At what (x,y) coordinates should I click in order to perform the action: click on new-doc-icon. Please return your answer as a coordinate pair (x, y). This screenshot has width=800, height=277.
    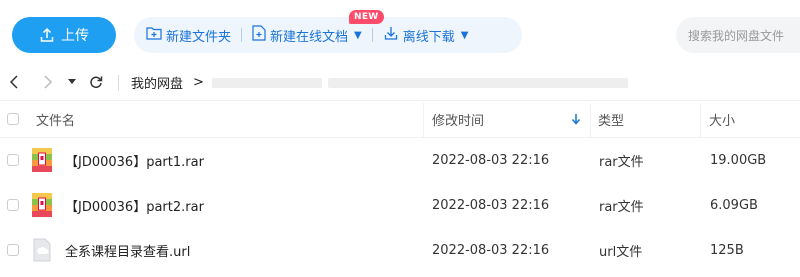
    Looking at the image, I should click on (259, 35).